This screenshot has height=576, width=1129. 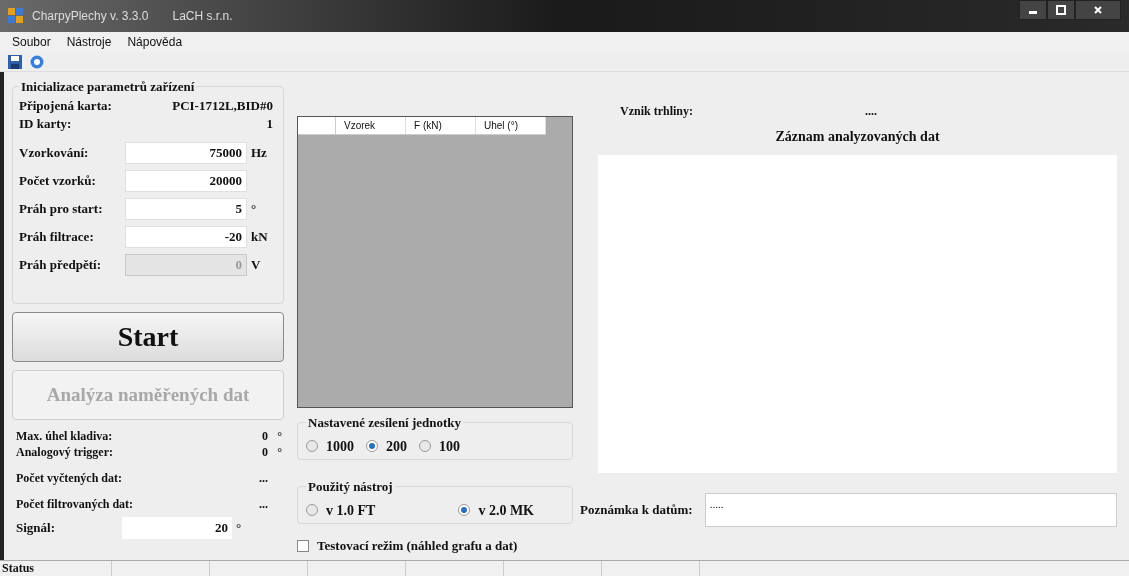 What do you see at coordinates (37, 61) in the screenshot?
I see `help-icon` at bounding box center [37, 61].